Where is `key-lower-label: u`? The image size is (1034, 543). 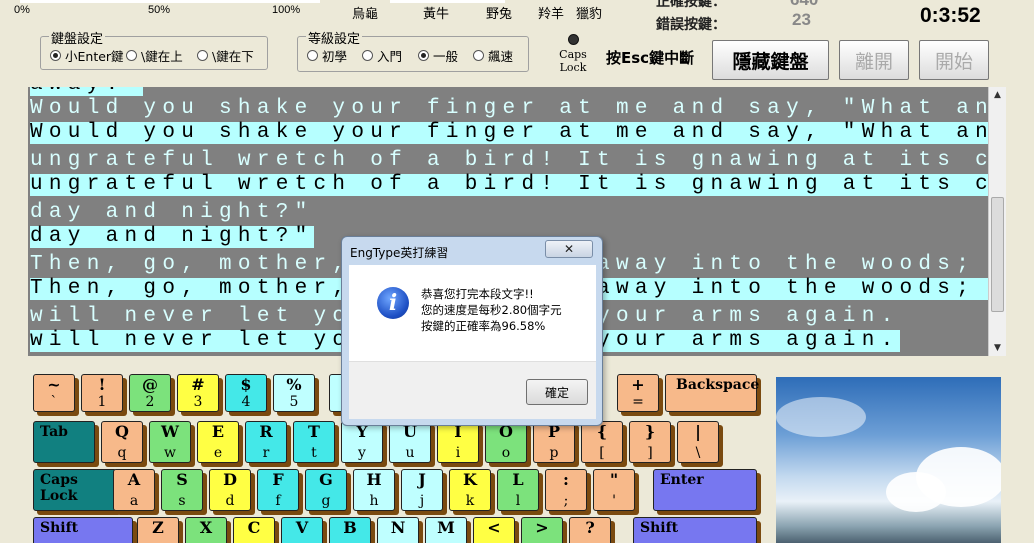
key-lower-label: u is located at coordinates (410, 453).